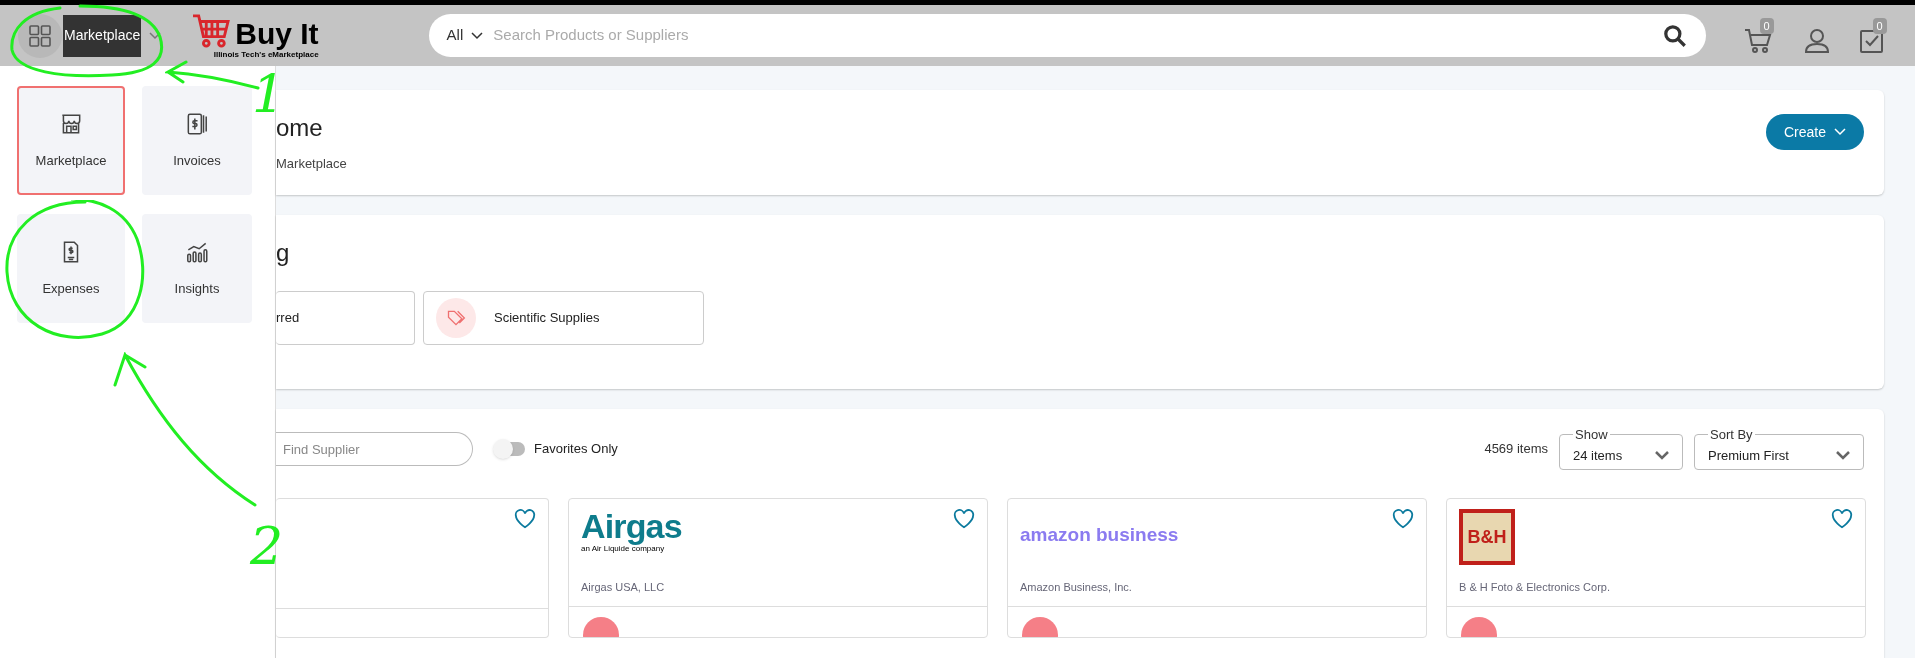 The height and width of the screenshot is (658, 1915). What do you see at coordinates (283, 253) in the screenshot?
I see `section-title: g` at bounding box center [283, 253].